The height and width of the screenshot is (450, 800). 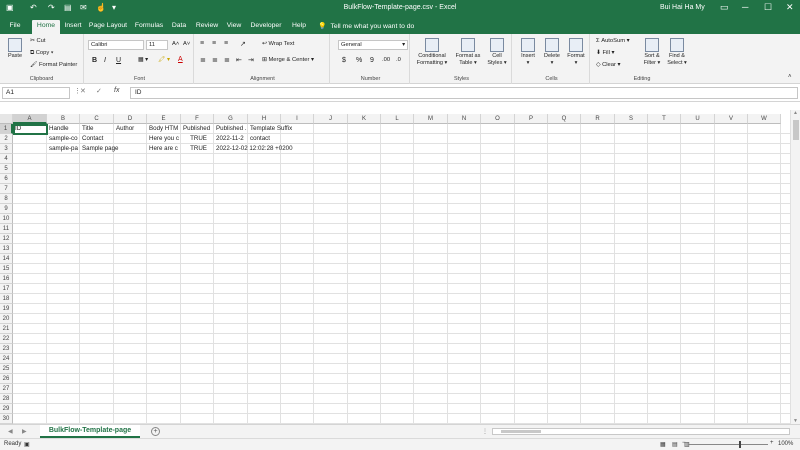 What do you see at coordinates (186, 44) in the screenshot?
I see `shrink-font-button: A˅` at bounding box center [186, 44].